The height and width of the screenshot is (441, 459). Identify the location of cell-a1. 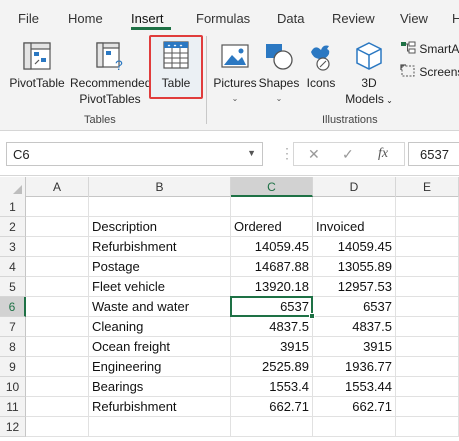
(57, 207).